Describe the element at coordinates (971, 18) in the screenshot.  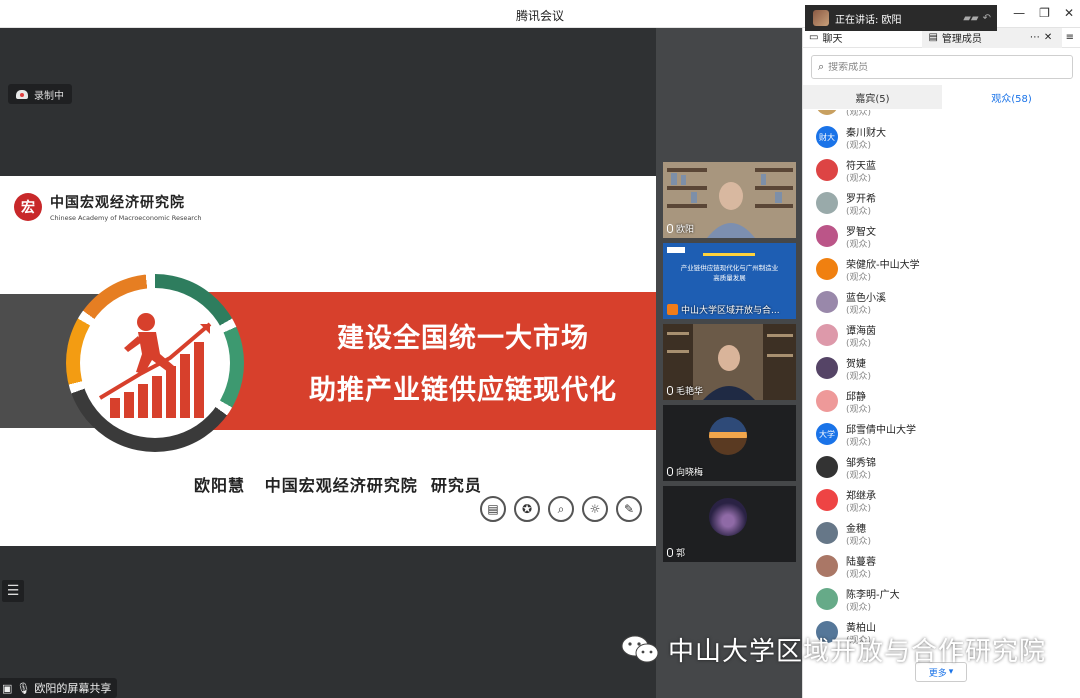
I see `signal-icon: ▰▰` at that location.